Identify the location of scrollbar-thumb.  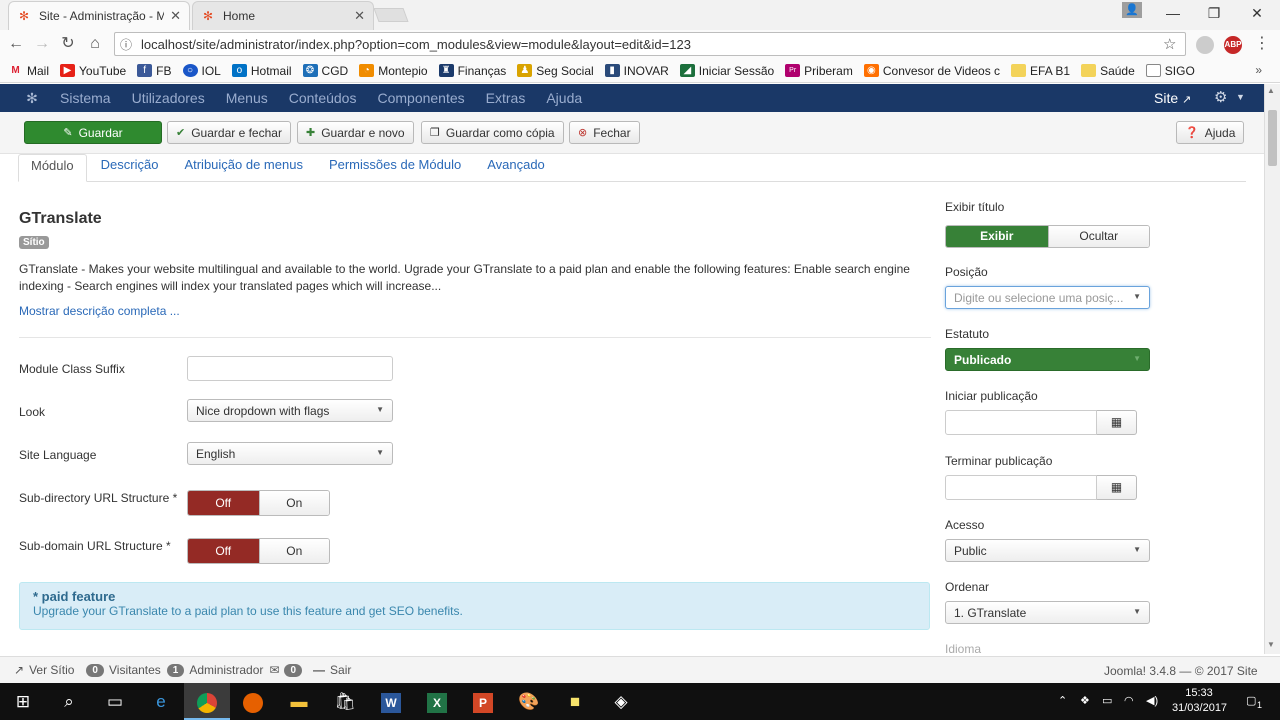
(1272, 138).